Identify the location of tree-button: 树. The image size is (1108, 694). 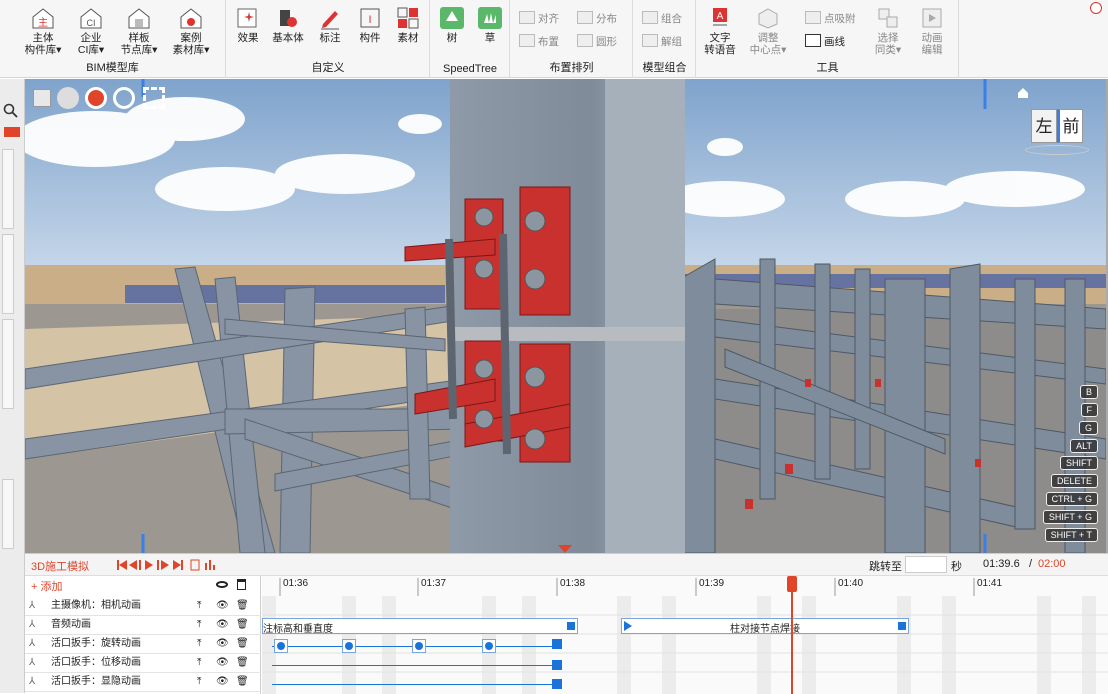
(452, 25).